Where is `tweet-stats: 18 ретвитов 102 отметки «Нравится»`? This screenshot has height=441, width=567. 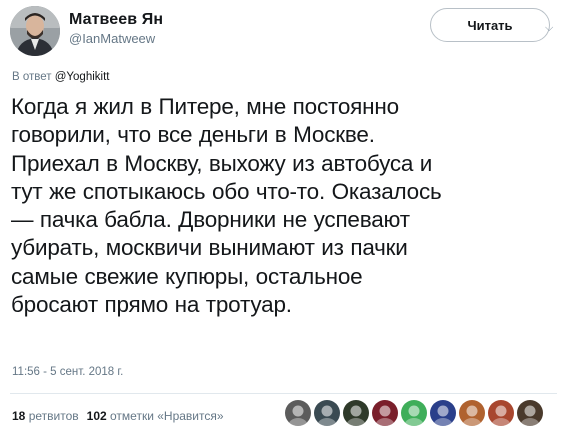 tweet-stats: 18 ретвитов 102 отметки «Нравится» is located at coordinates (118, 416).